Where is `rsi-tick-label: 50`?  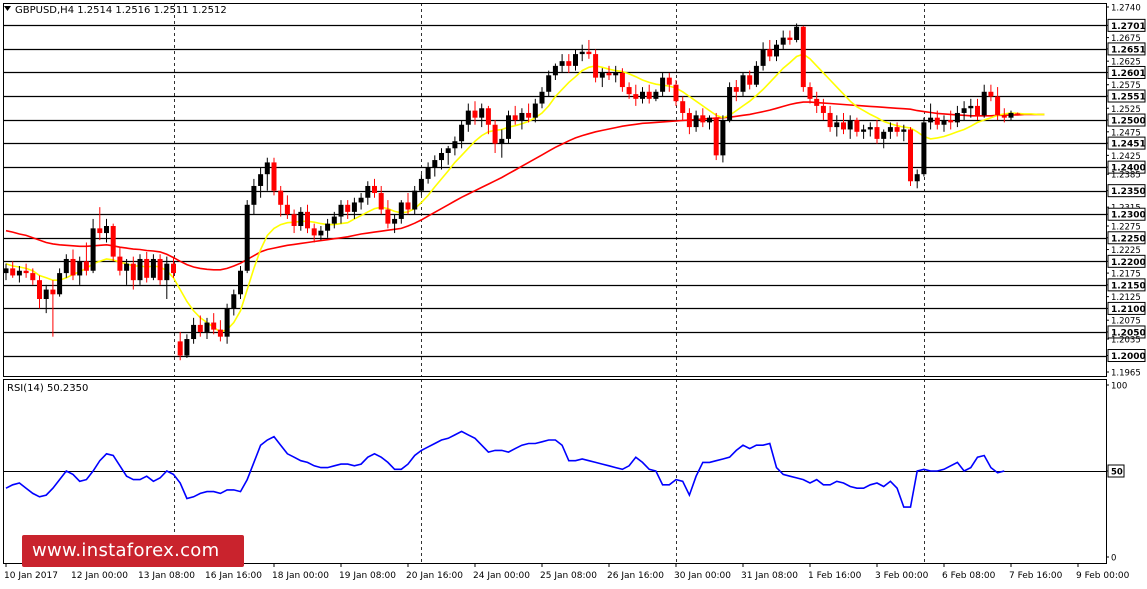
rsi-tick-label: 50 is located at coordinates (1117, 473).